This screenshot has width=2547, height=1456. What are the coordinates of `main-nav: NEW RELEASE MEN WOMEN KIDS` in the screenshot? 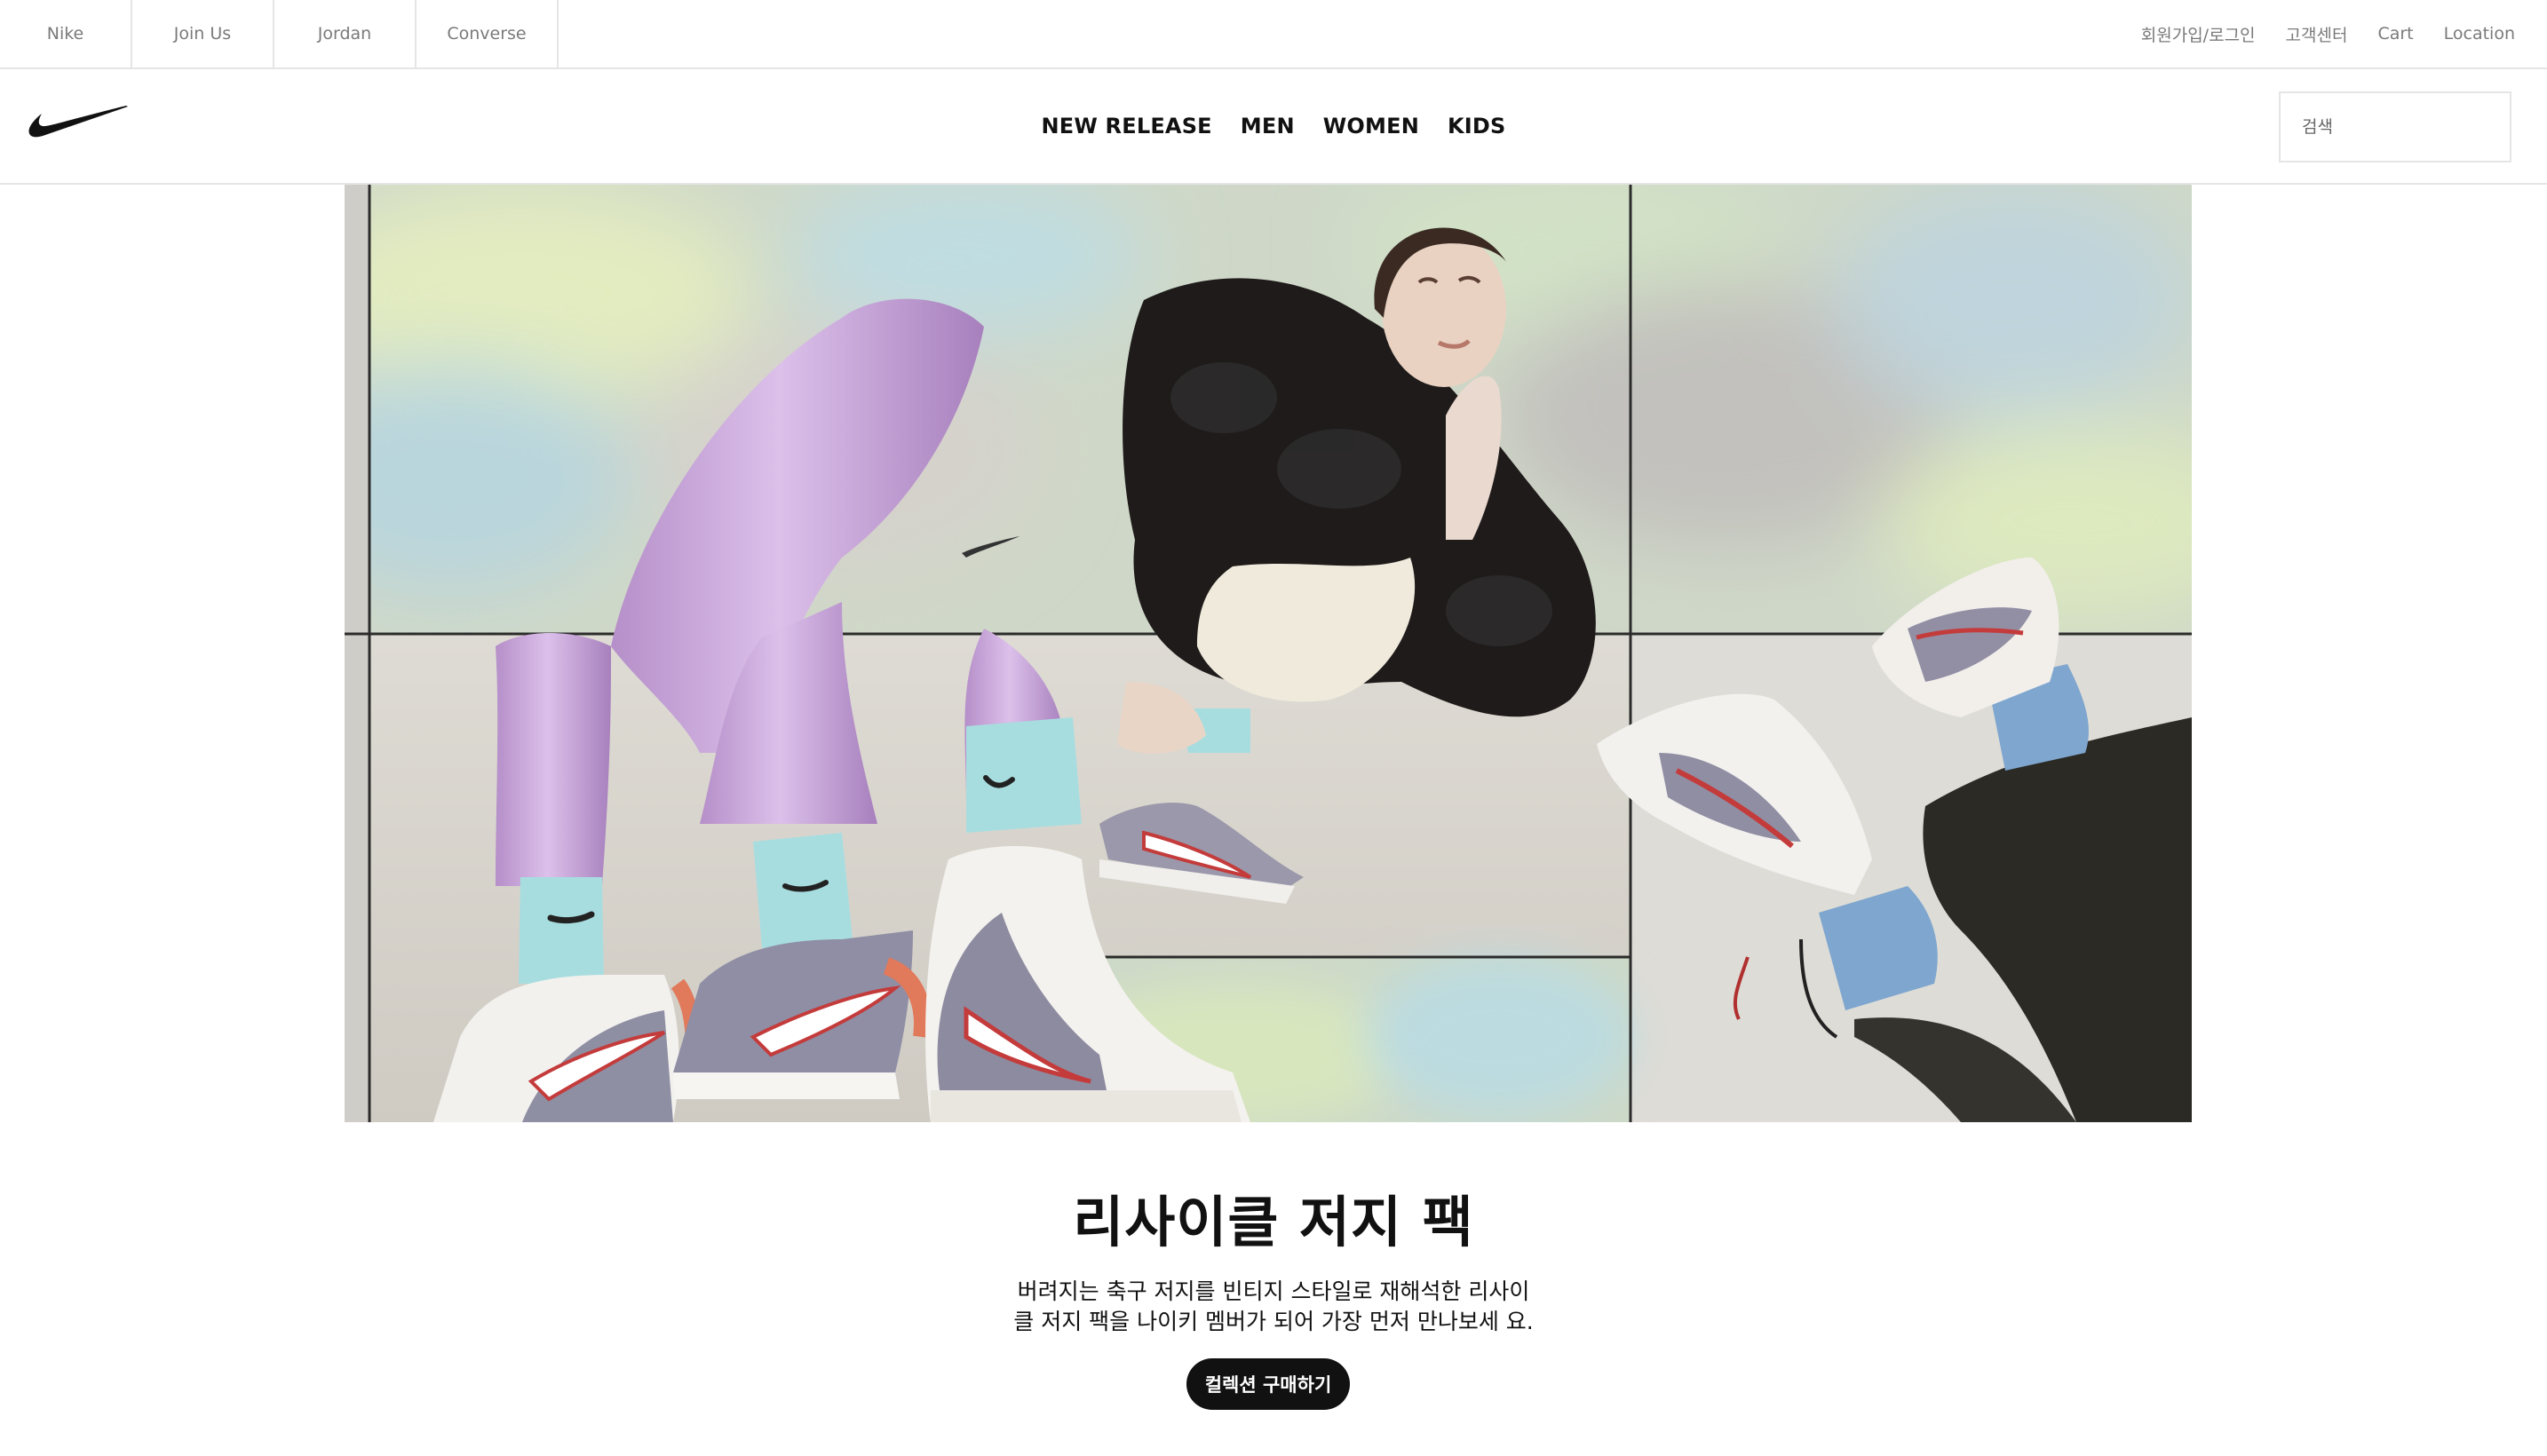 It's located at (1273, 126).